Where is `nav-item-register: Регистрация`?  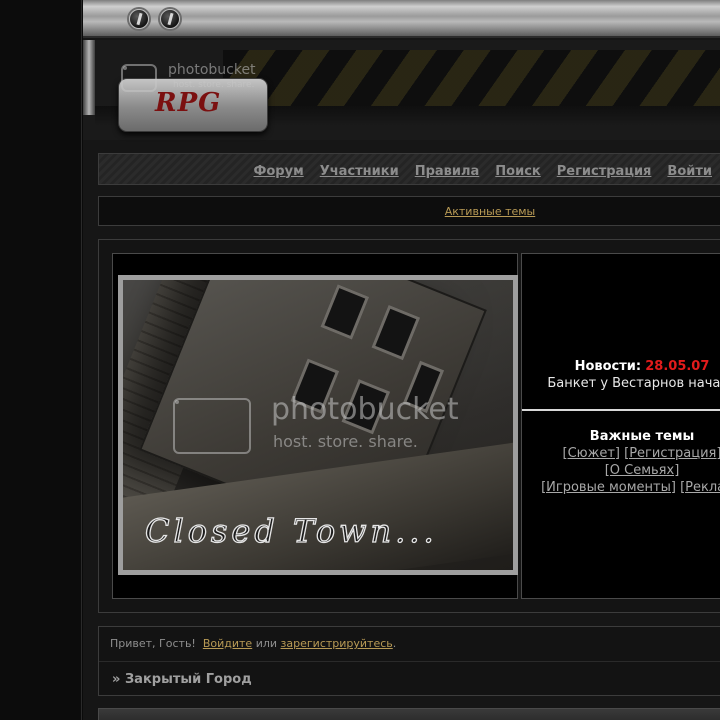 nav-item-register: Регистрация is located at coordinates (604, 169).